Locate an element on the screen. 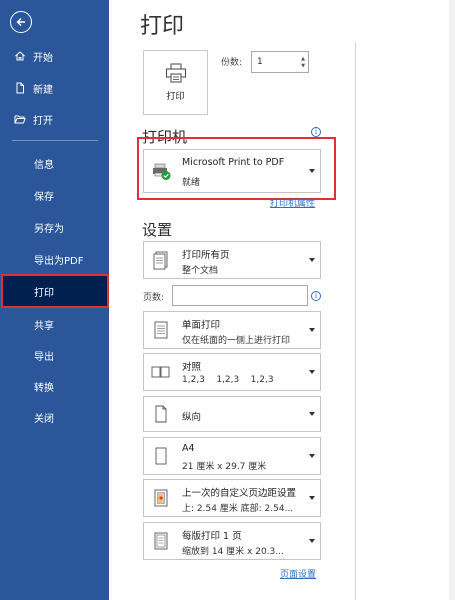 This screenshot has width=455, height=600. copies-label: 份数: is located at coordinates (232, 63).